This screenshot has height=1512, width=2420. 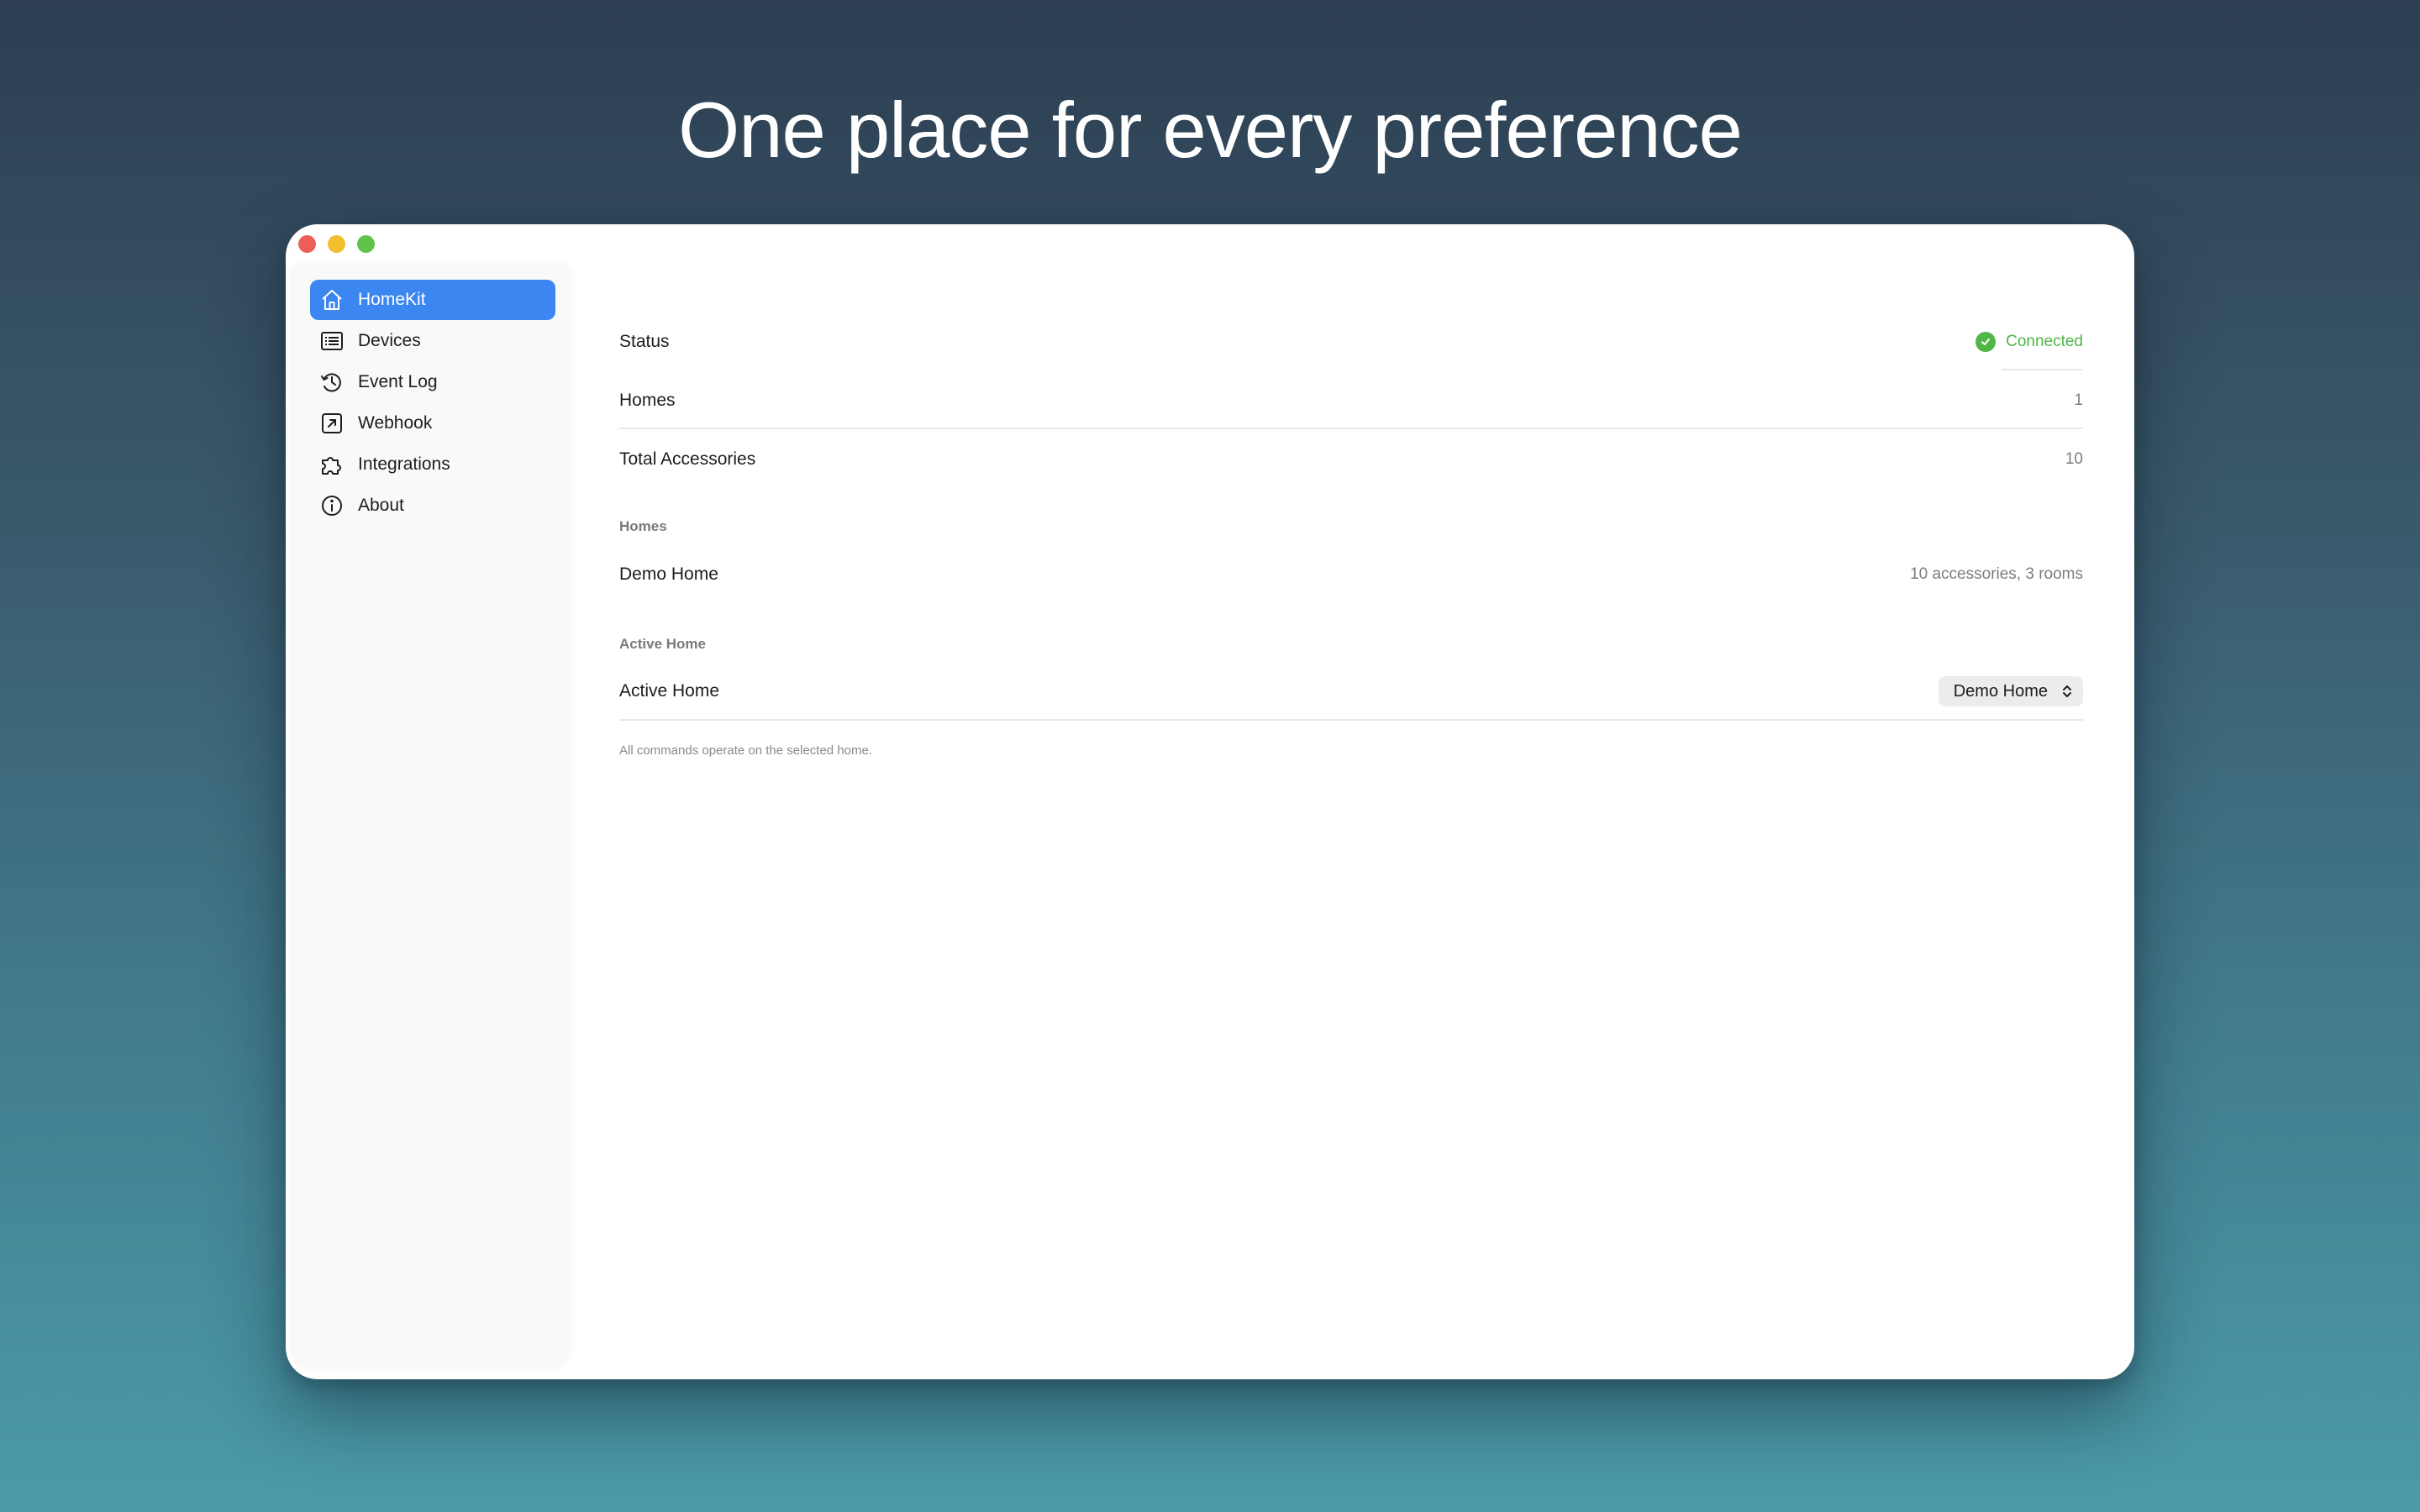 I want to click on active-home-popup: Demo Home, so click(x=2010, y=691).